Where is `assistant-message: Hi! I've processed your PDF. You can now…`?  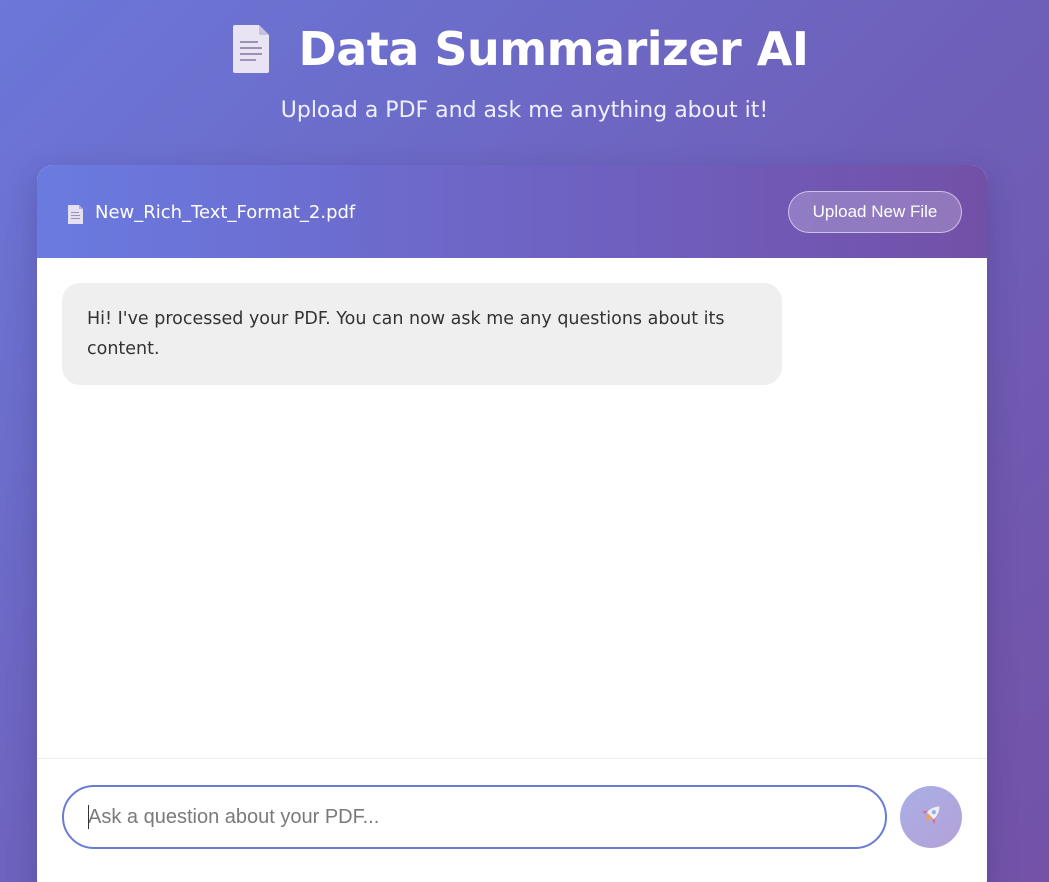
assistant-message: Hi! I've processed your PDF. You can now… is located at coordinates (422, 334).